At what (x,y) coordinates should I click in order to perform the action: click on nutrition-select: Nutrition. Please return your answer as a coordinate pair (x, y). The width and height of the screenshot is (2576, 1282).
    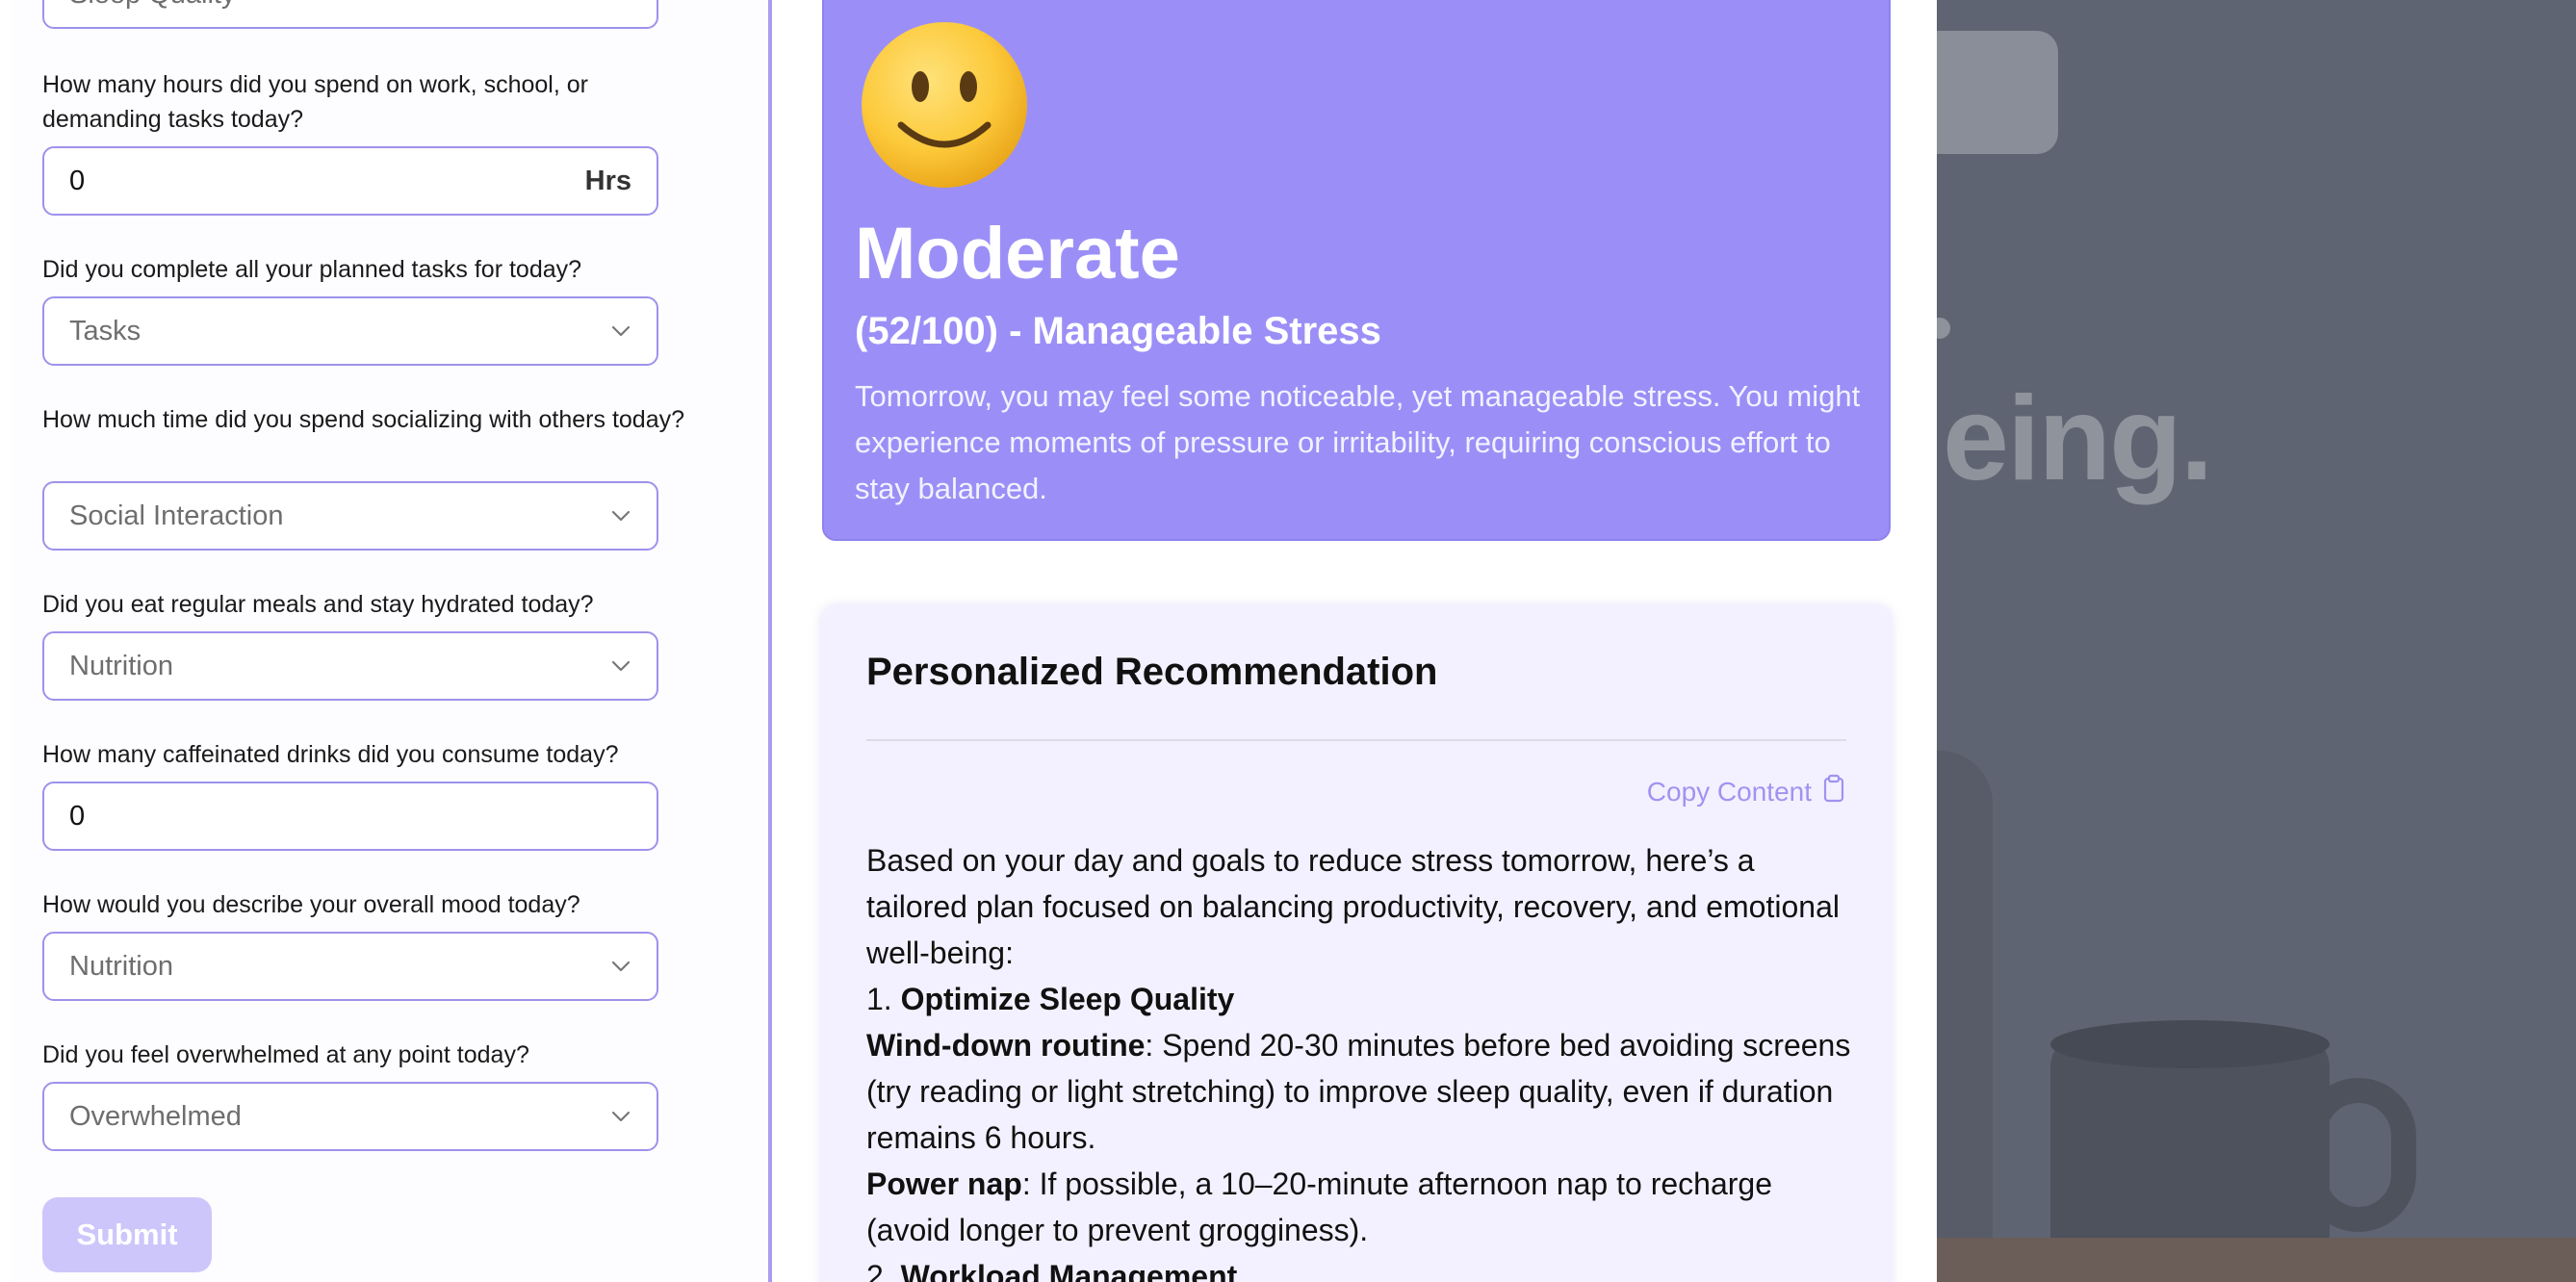
    Looking at the image, I should click on (350, 666).